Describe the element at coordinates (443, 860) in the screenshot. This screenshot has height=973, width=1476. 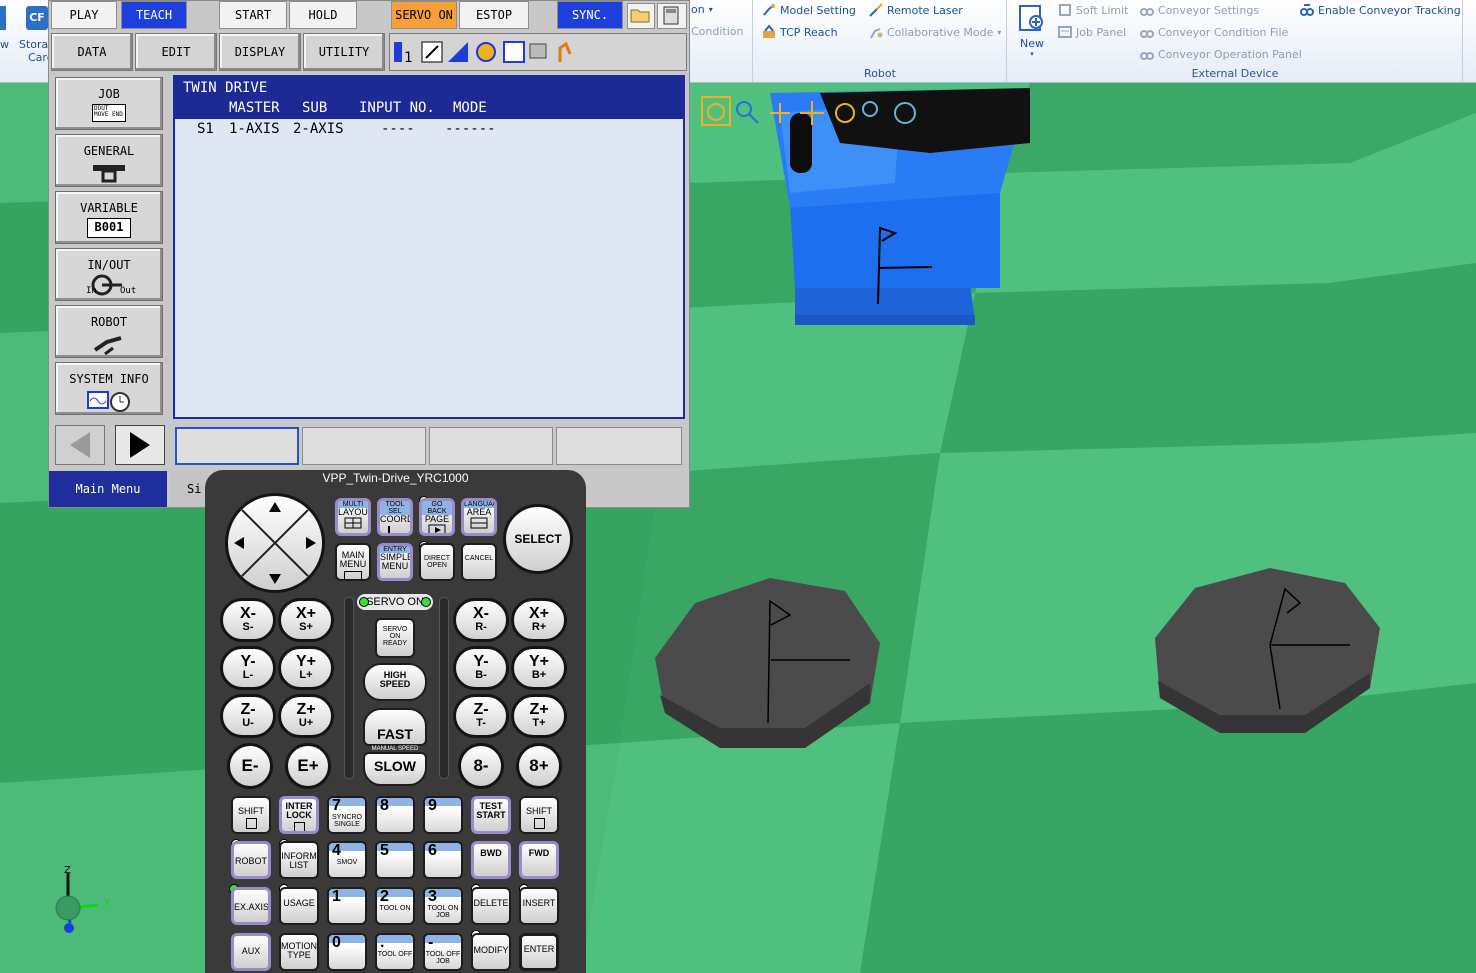
I see `key-6: 6` at that location.